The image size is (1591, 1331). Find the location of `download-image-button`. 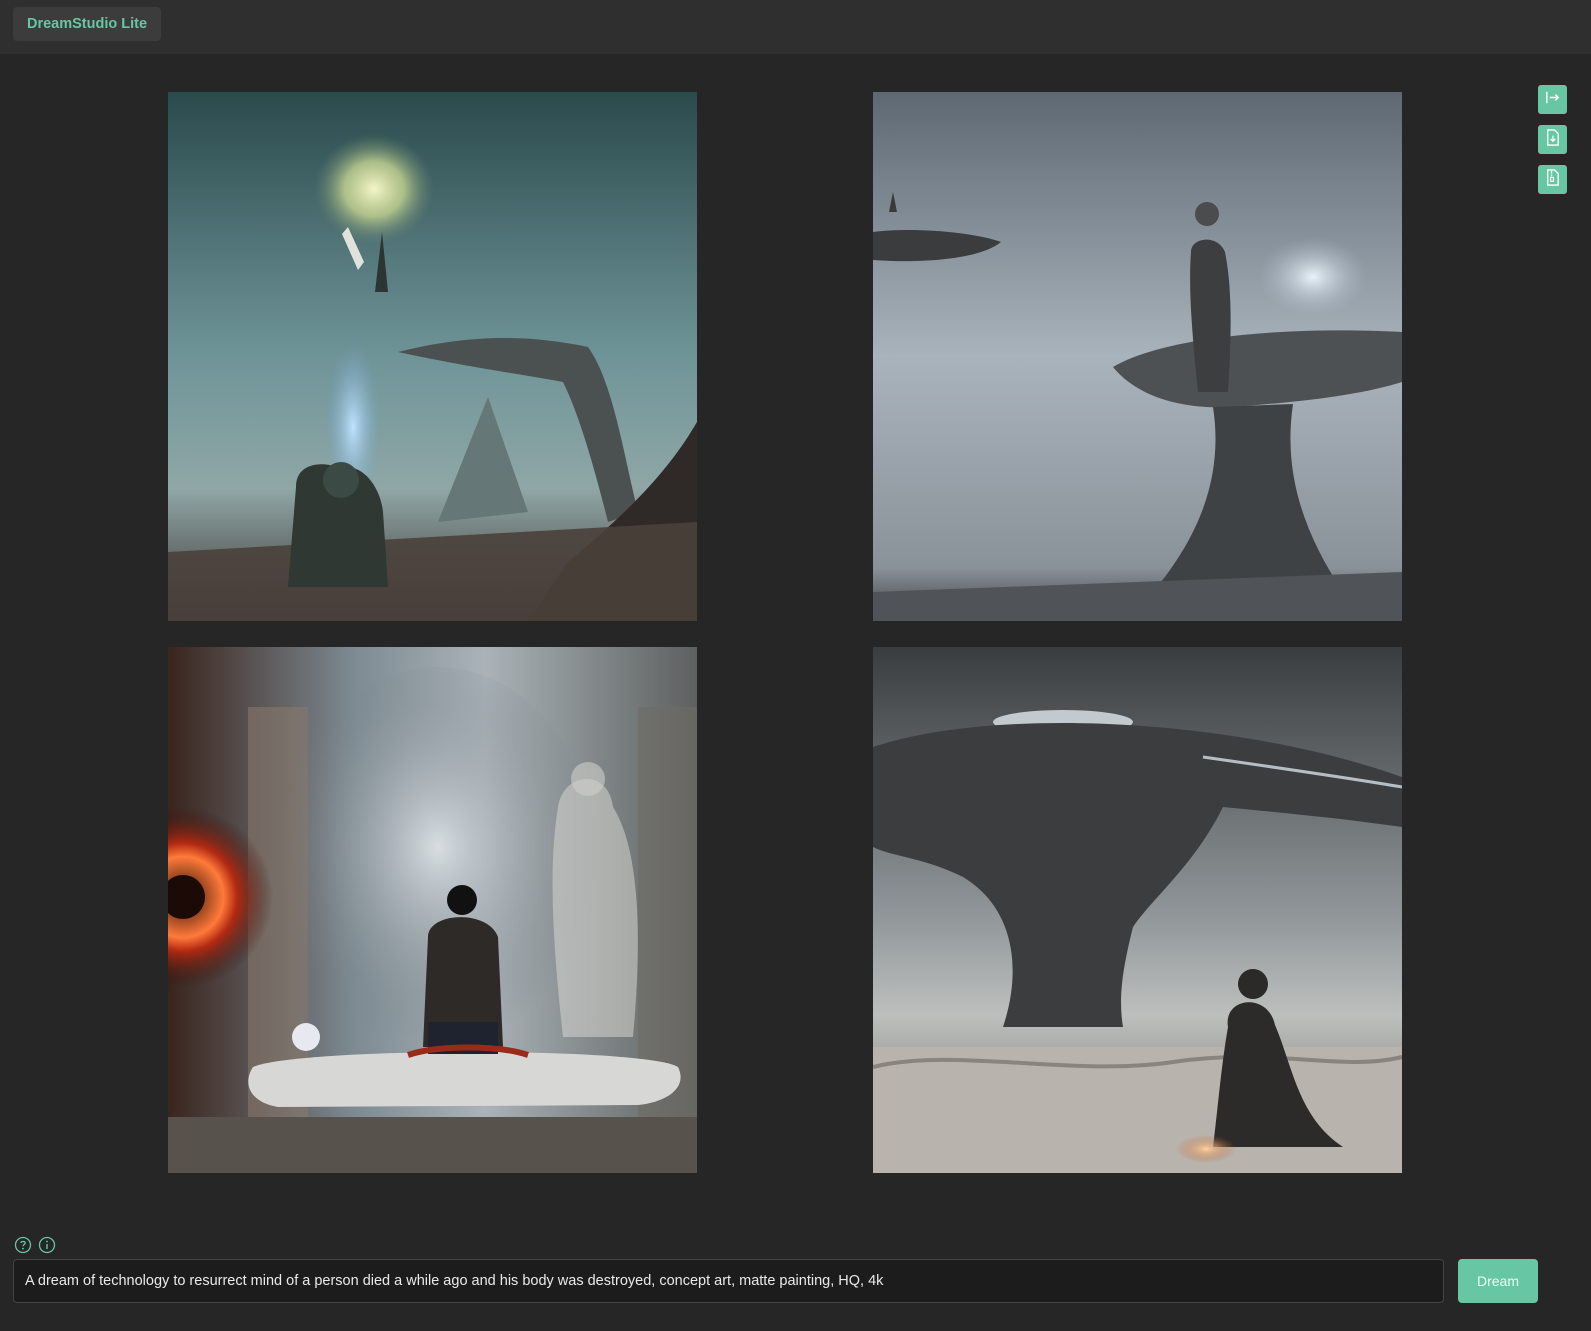

download-image-button is located at coordinates (1552, 139).